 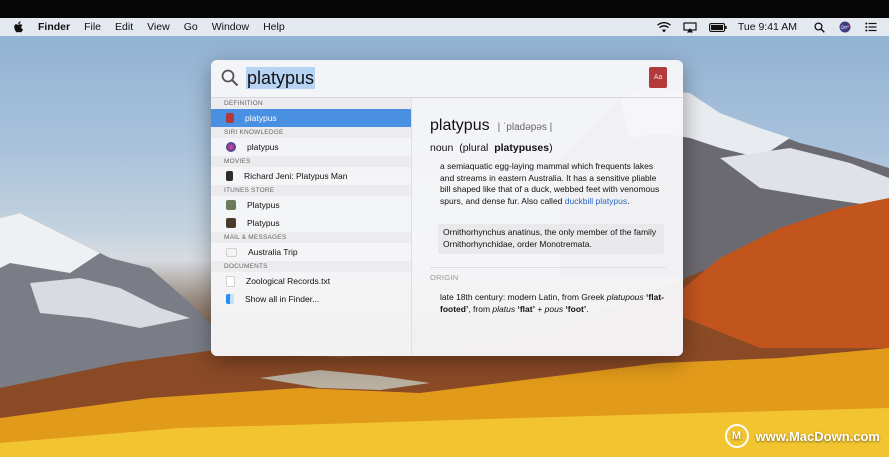 What do you see at coordinates (664, 27) in the screenshot?
I see `wifi-icon` at bounding box center [664, 27].